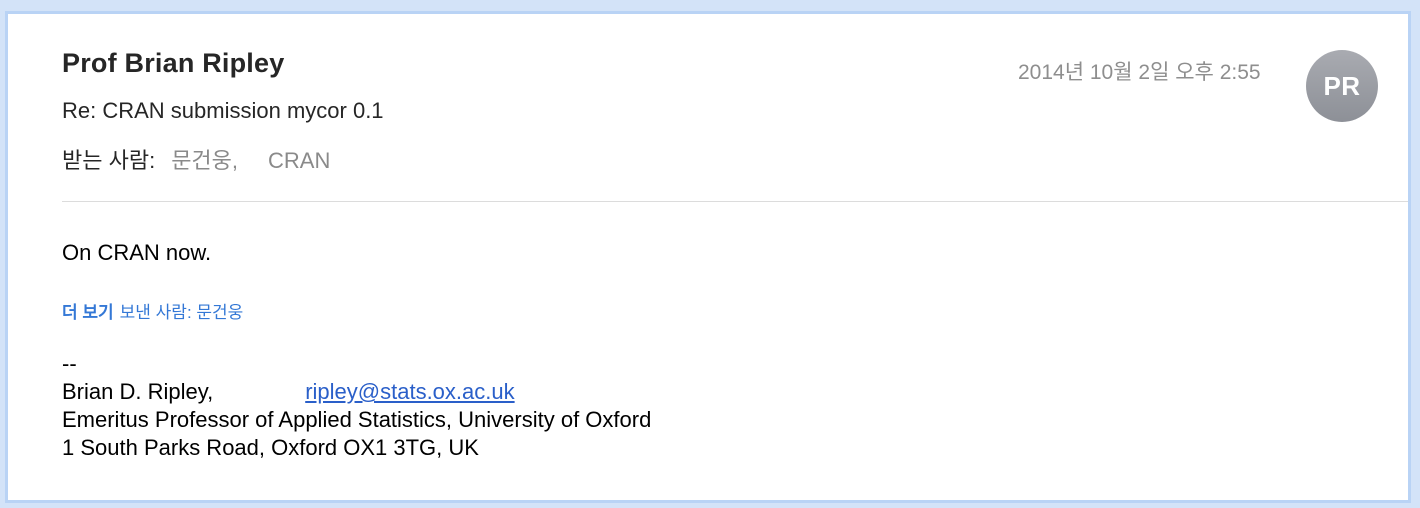 The image size is (1420, 508). I want to click on recipient-item: CRAN, so click(299, 161).